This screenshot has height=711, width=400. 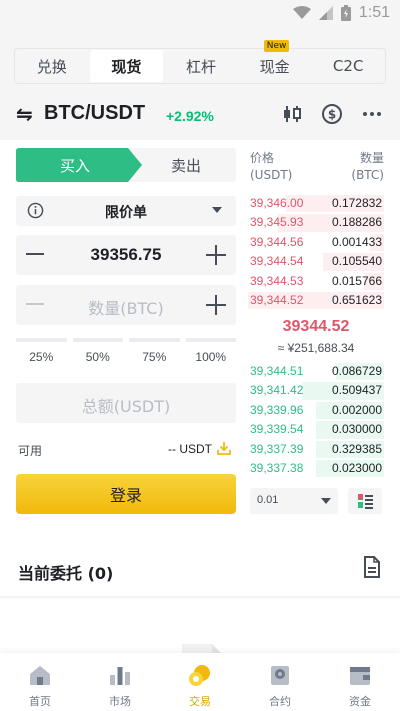 I want to click on percent-25-button: 25%, so click(x=41, y=351).